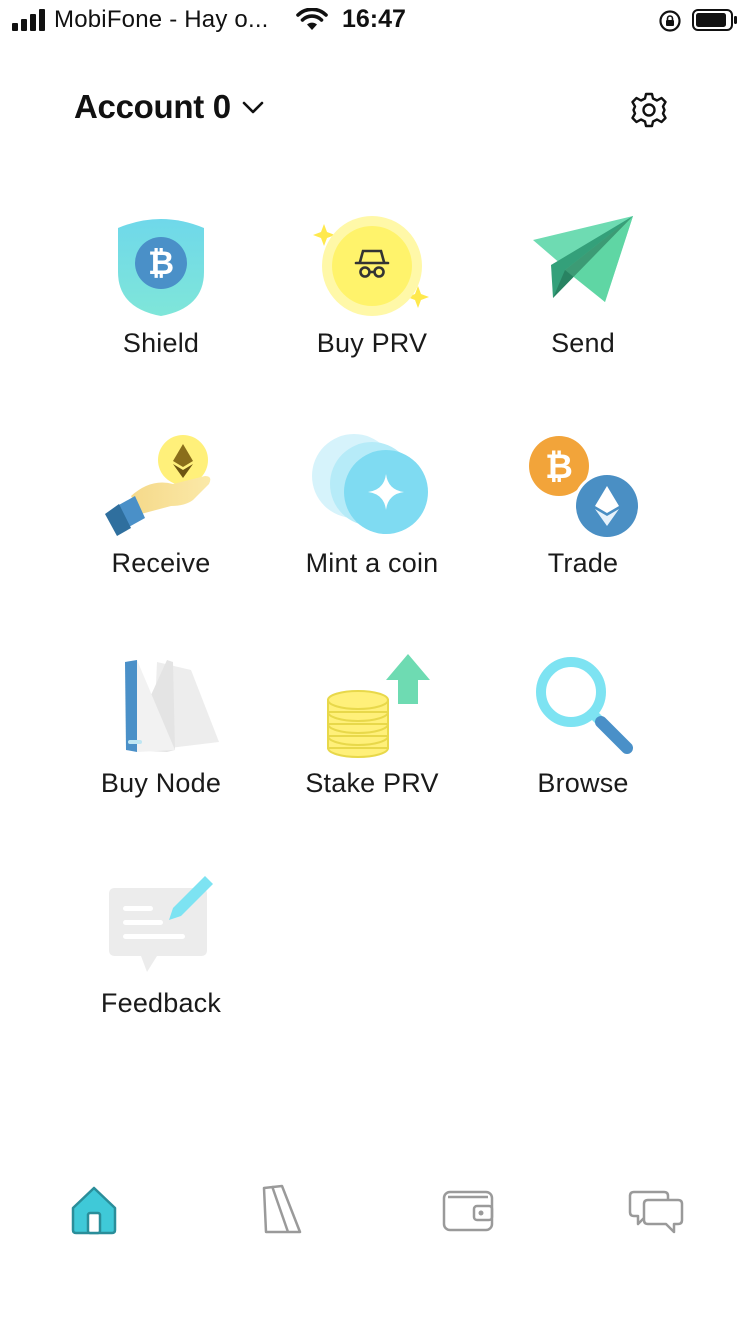 The image size is (750, 1334). I want to click on browse-action: Browse, so click(583, 750).